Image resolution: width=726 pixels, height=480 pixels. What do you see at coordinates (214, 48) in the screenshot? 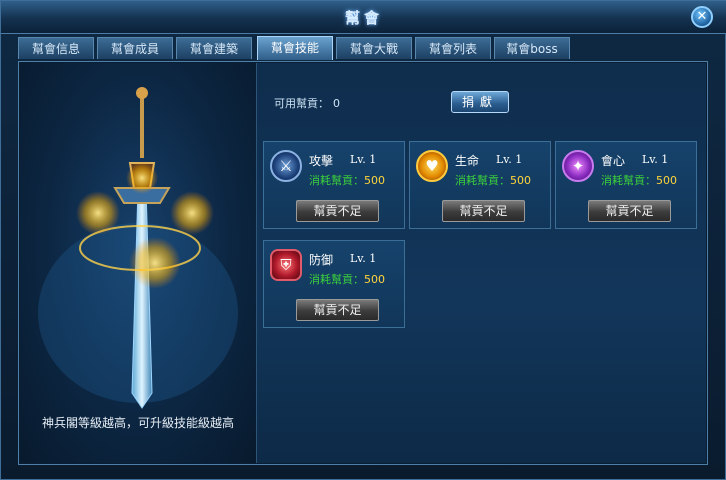
I see `tab-guild-building: 幫會建築` at bounding box center [214, 48].